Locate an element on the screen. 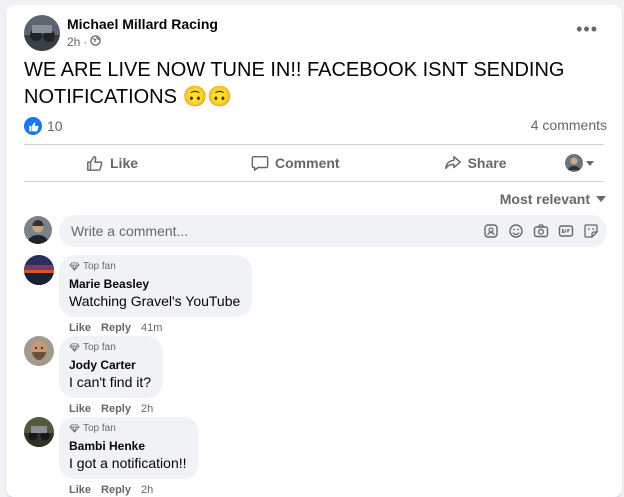  current-user-avatar is located at coordinates (38, 230).